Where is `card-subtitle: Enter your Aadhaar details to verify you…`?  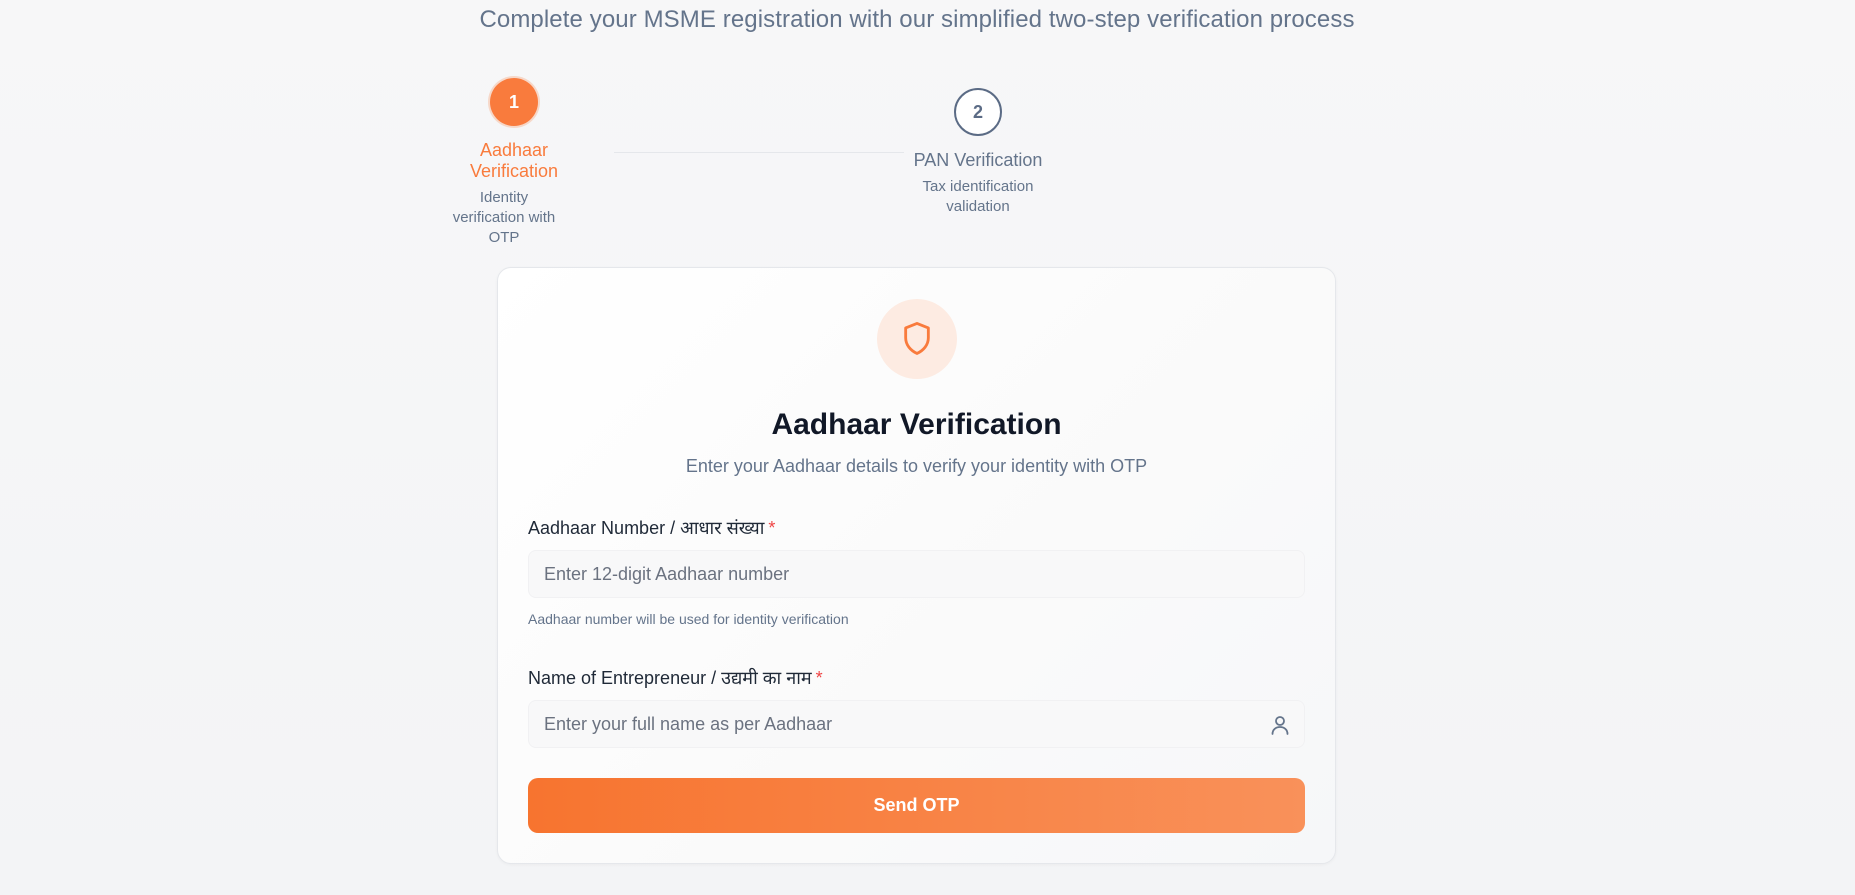 card-subtitle: Enter your Aadhaar details to verify you… is located at coordinates (916, 466).